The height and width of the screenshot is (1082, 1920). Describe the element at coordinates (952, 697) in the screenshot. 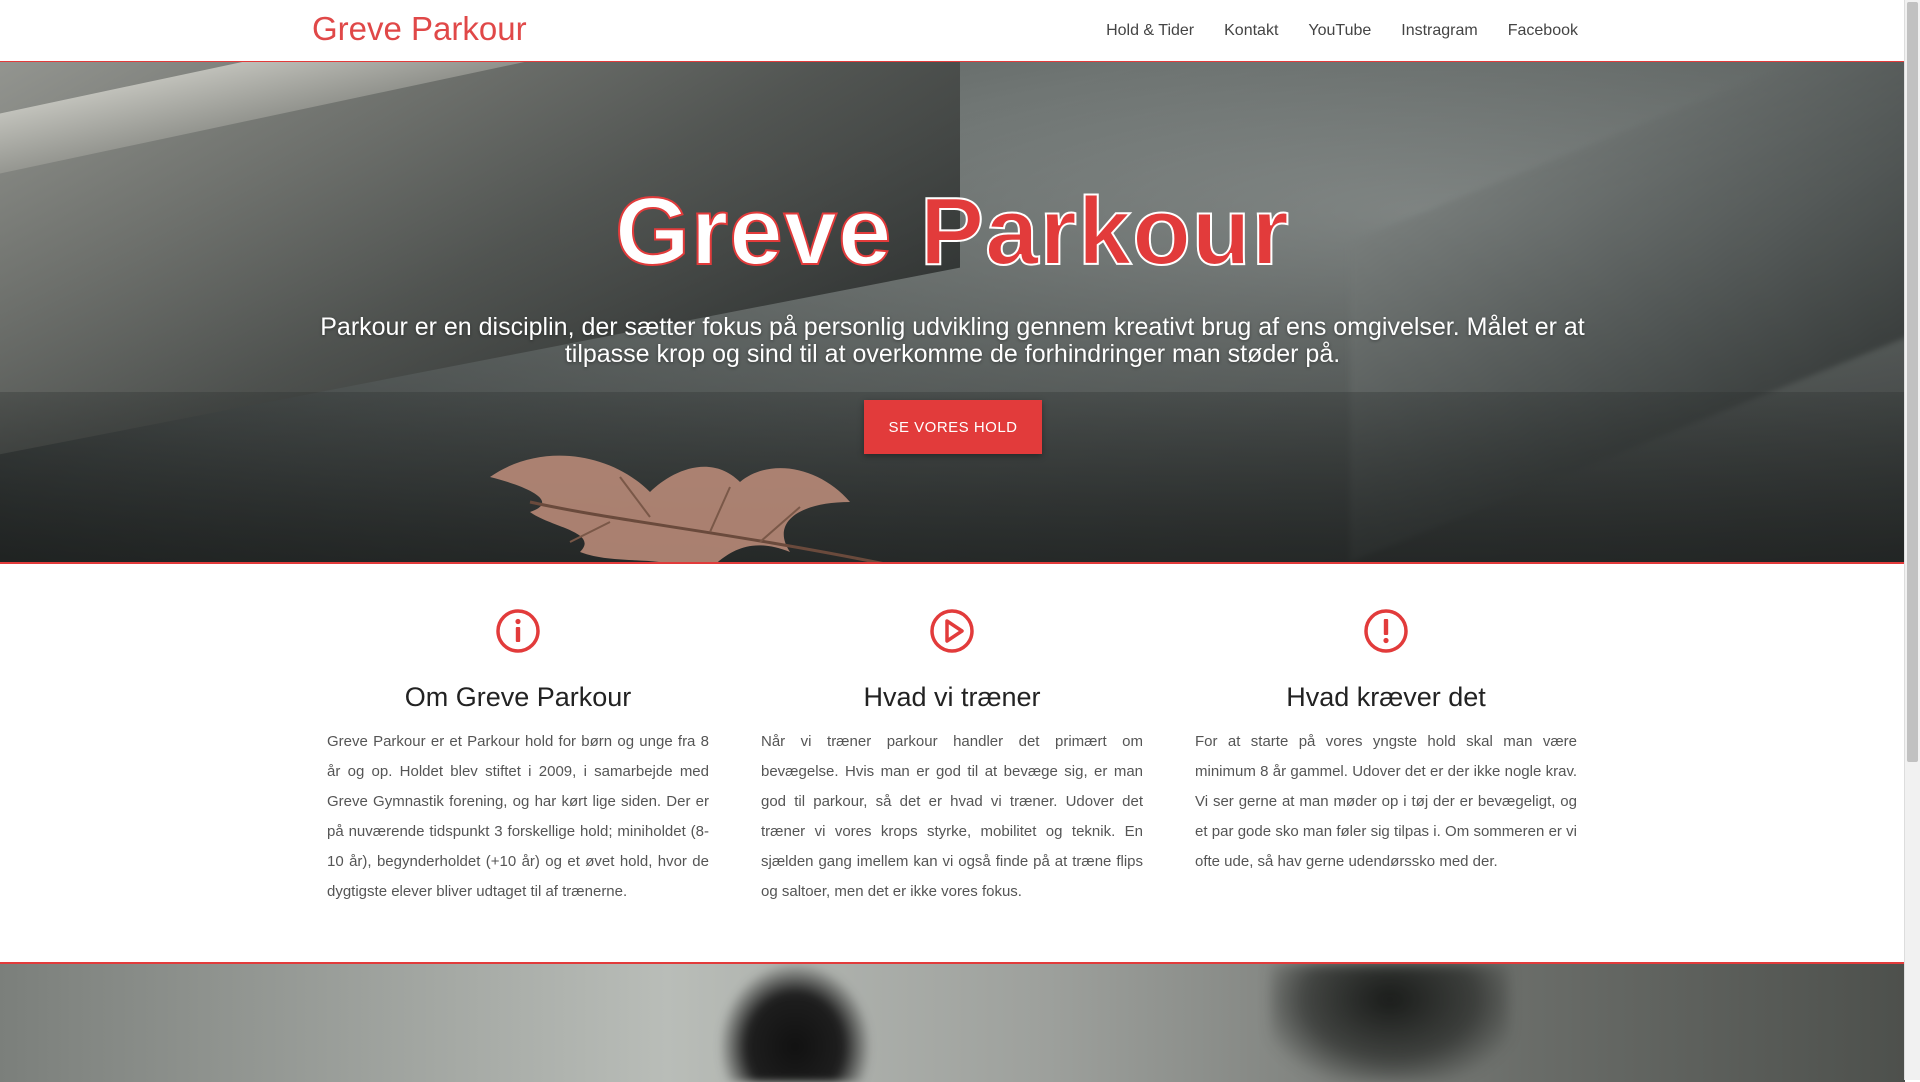

I see `feature-title: Hvad vi træner` at that location.